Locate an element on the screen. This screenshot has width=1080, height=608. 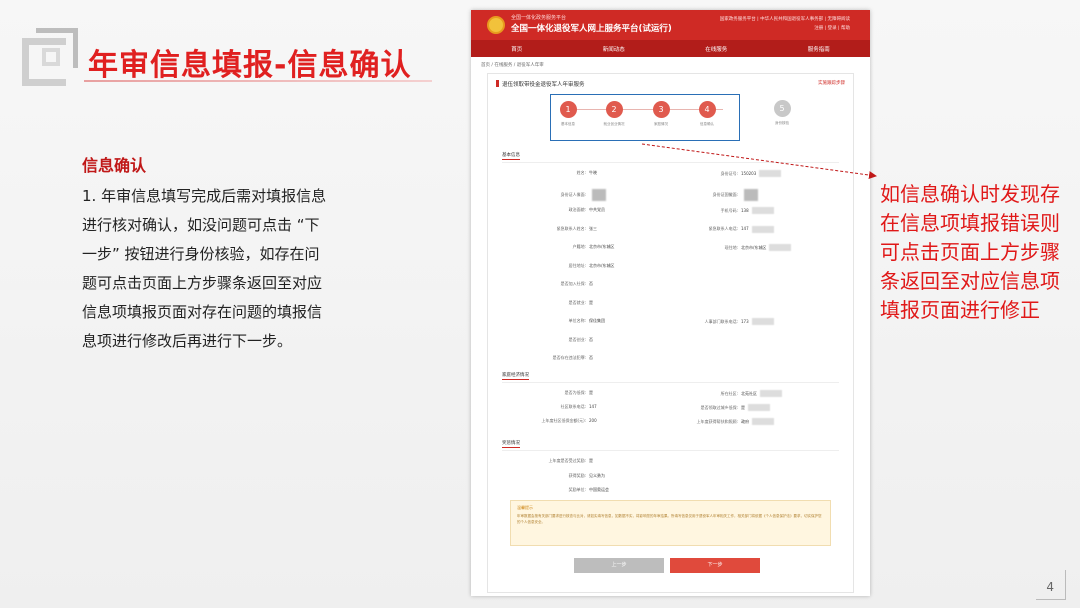
header-account-links: 注册 | 登录 | 帮助 is located at coordinates (832, 28).